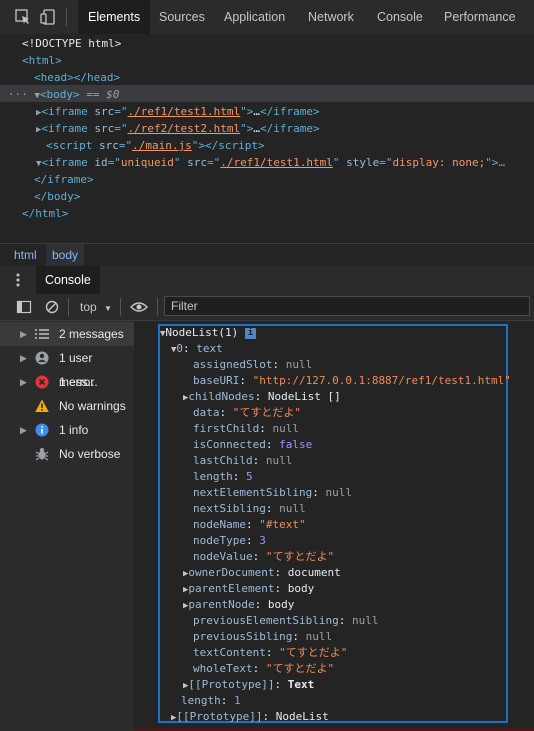  I want to click on info-icon, so click(42, 430).